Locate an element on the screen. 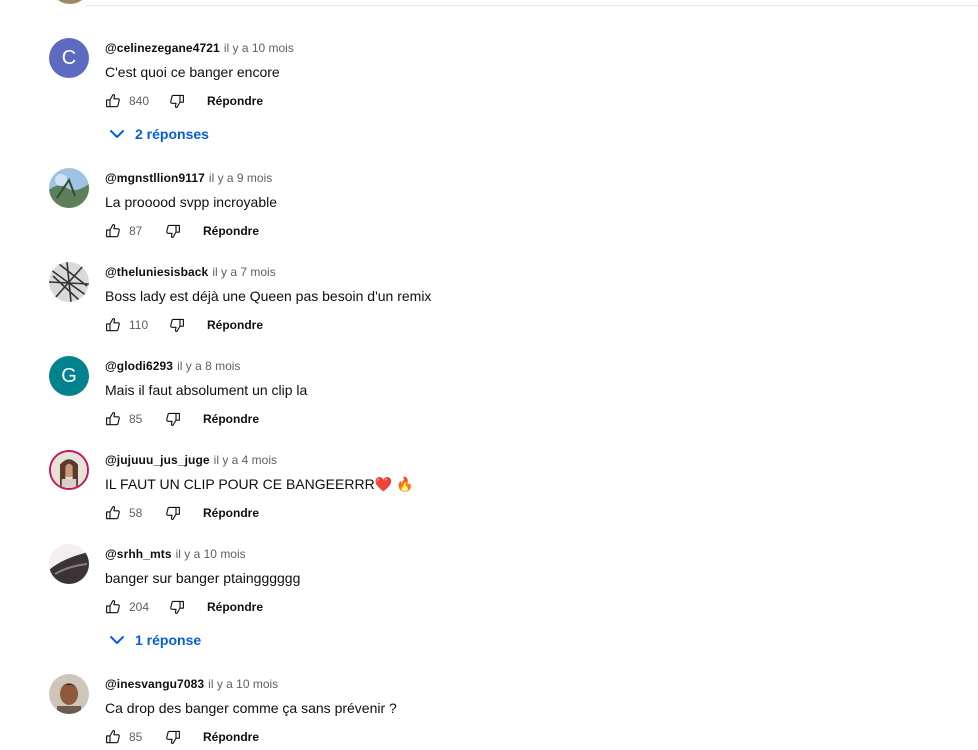 Image resolution: width=978 pixels, height=750 pixels. avatar: C is located at coordinates (69, 58).